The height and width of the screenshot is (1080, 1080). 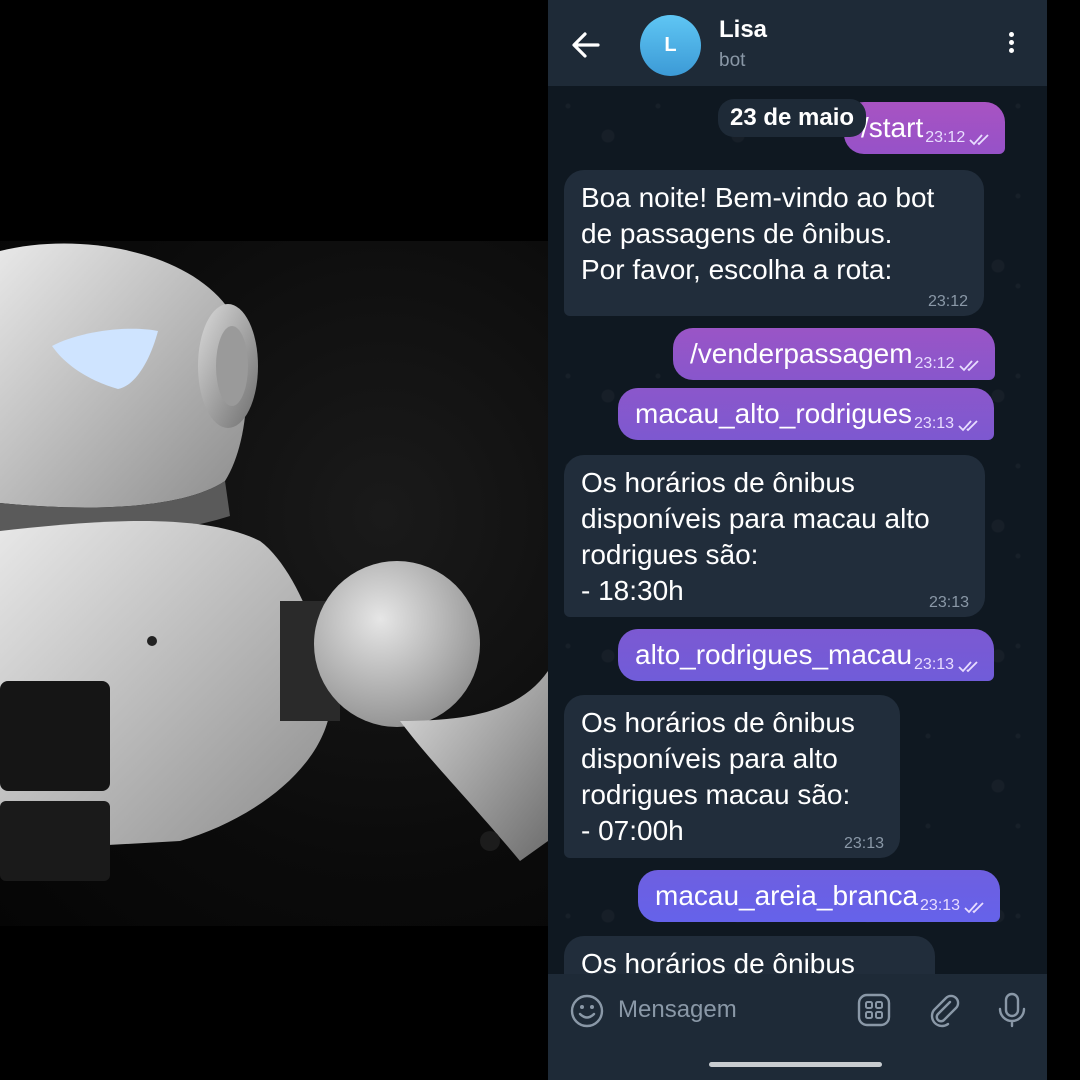 What do you see at coordinates (944, 1010) in the screenshot?
I see `paperclip-icon` at bounding box center [944, 1010].